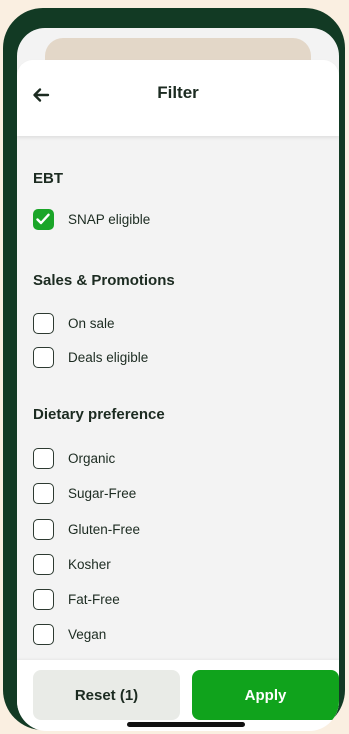 The height and width of the screenshot is (734, 349). Describe the element at coordinates (108, 357) in the screenshot. I see `option-label: Deals eligible` at that location.